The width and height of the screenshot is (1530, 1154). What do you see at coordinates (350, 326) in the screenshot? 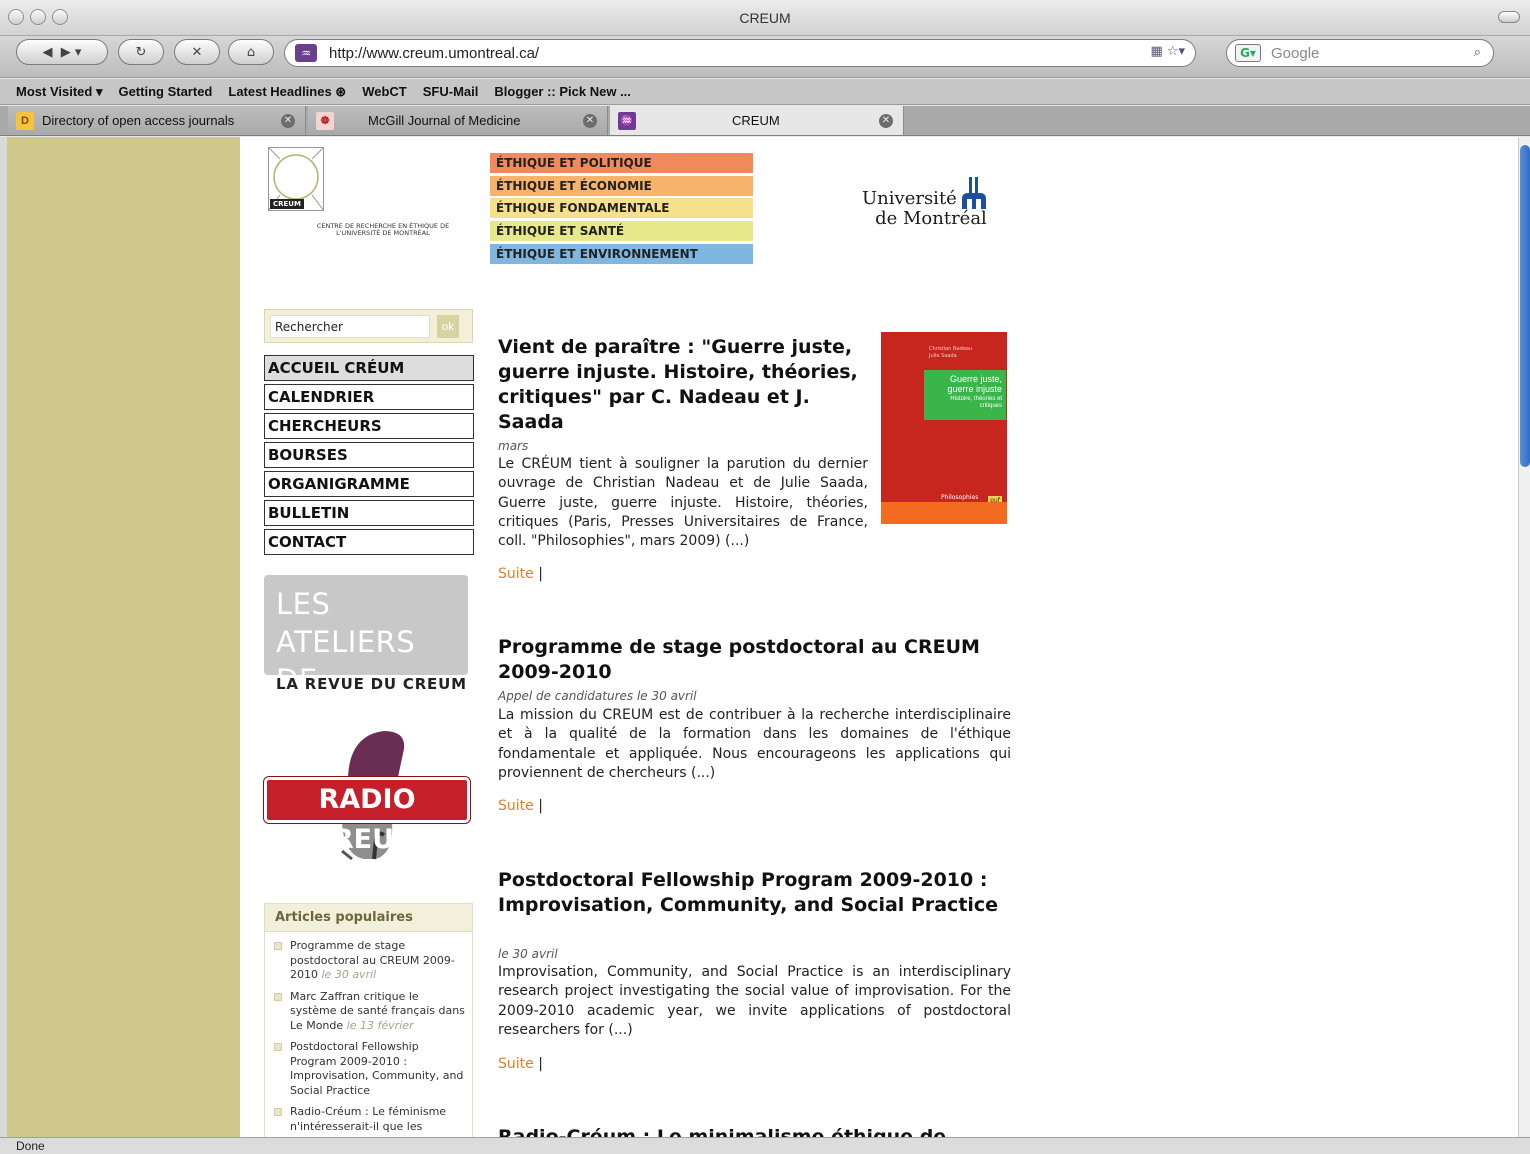
I see `site-search-input: Rechercher` at bounding box center [350, 326].